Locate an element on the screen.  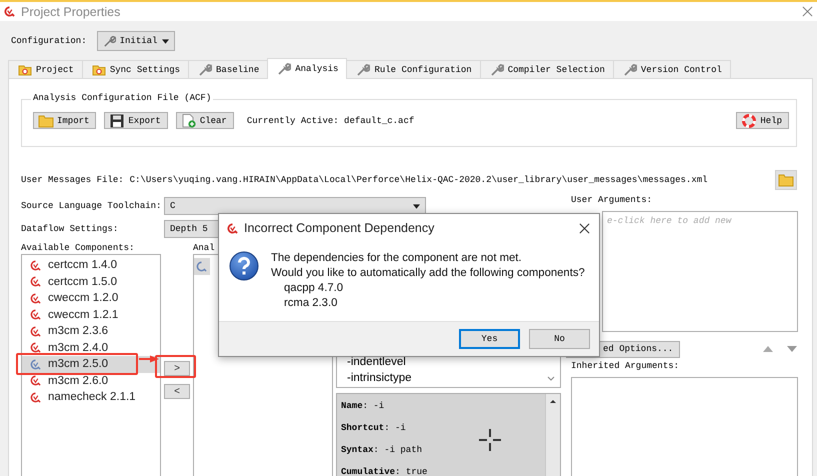
inherited-arguments-label: Inherited Arguments: is located at coordinates (625, 367).